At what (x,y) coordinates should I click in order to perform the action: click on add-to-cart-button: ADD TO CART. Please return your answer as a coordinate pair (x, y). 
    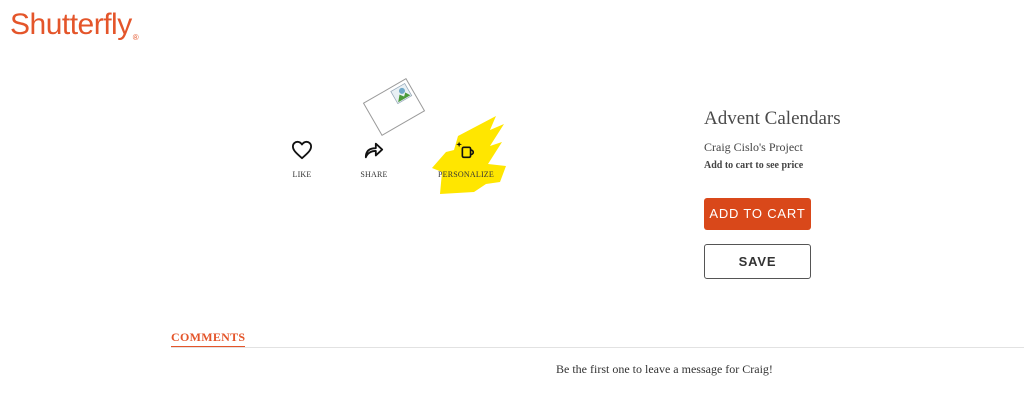
    Looking at the image, I should click on (757, 214).